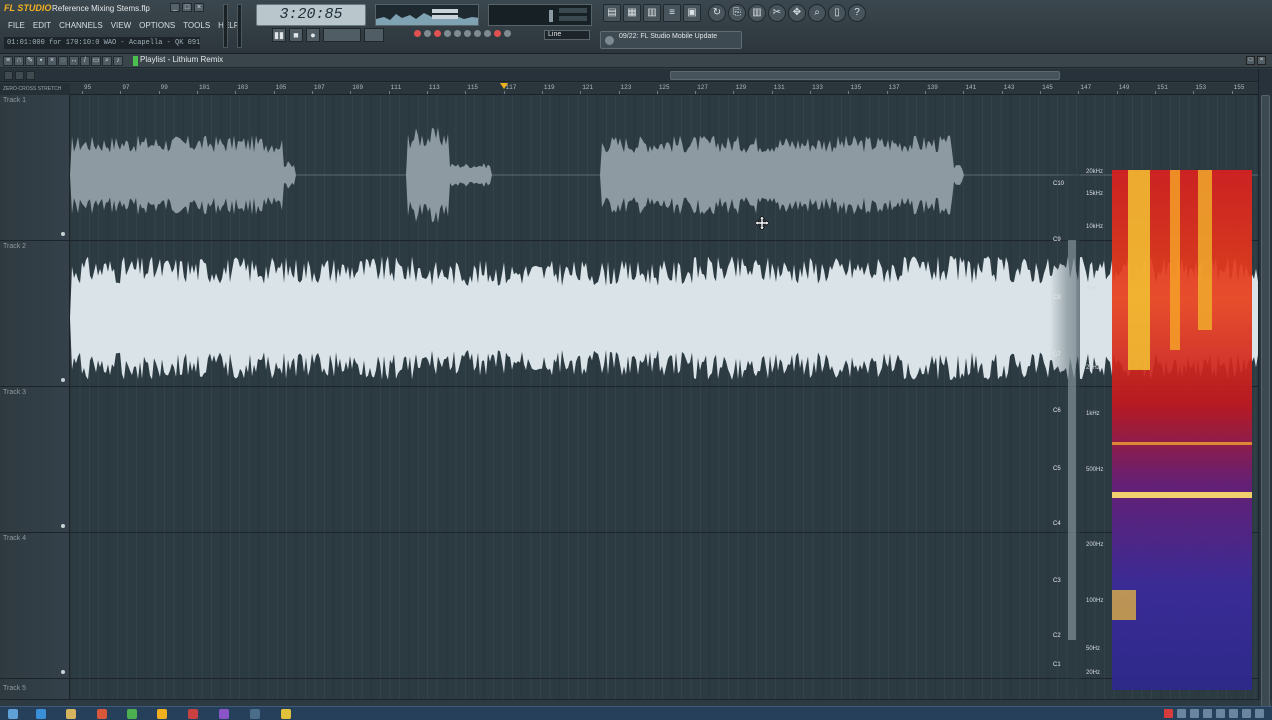  Describe the element at coordinates (311, 15) in the screenshot. I see `song-time-display: 3:20:85` at that location.